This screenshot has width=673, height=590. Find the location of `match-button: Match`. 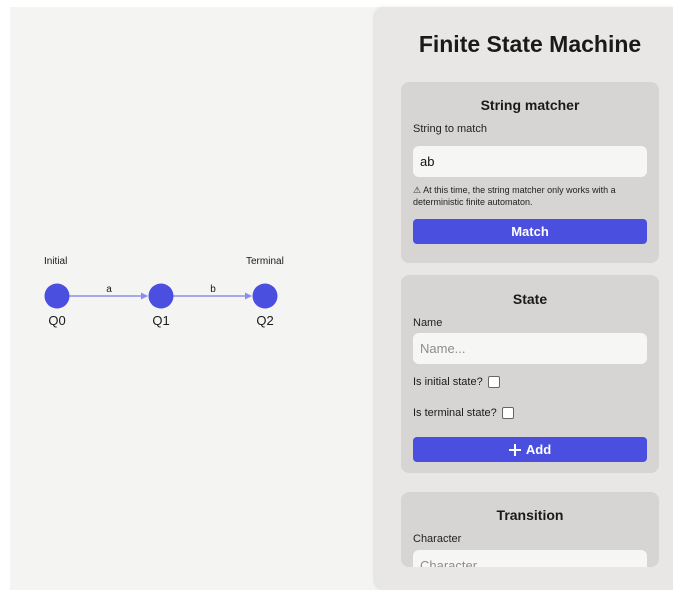

match-button: Match is located at coordinates (530, 231).